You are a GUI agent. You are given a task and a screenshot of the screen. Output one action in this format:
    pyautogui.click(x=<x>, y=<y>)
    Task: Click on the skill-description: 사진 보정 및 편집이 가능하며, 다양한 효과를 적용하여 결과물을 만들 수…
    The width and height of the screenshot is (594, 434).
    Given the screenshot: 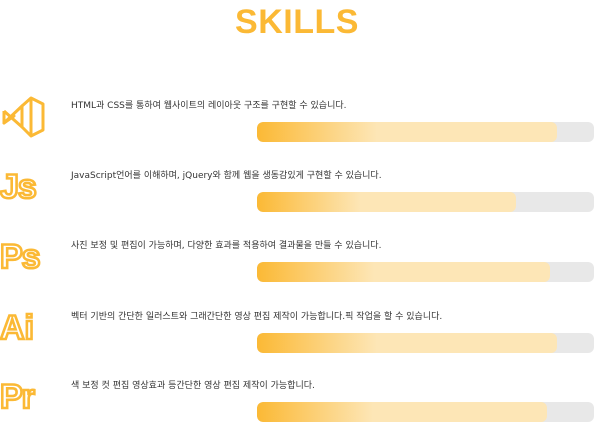 What is the action you would take?
    pyautogui.click(x=226, y=246)
    